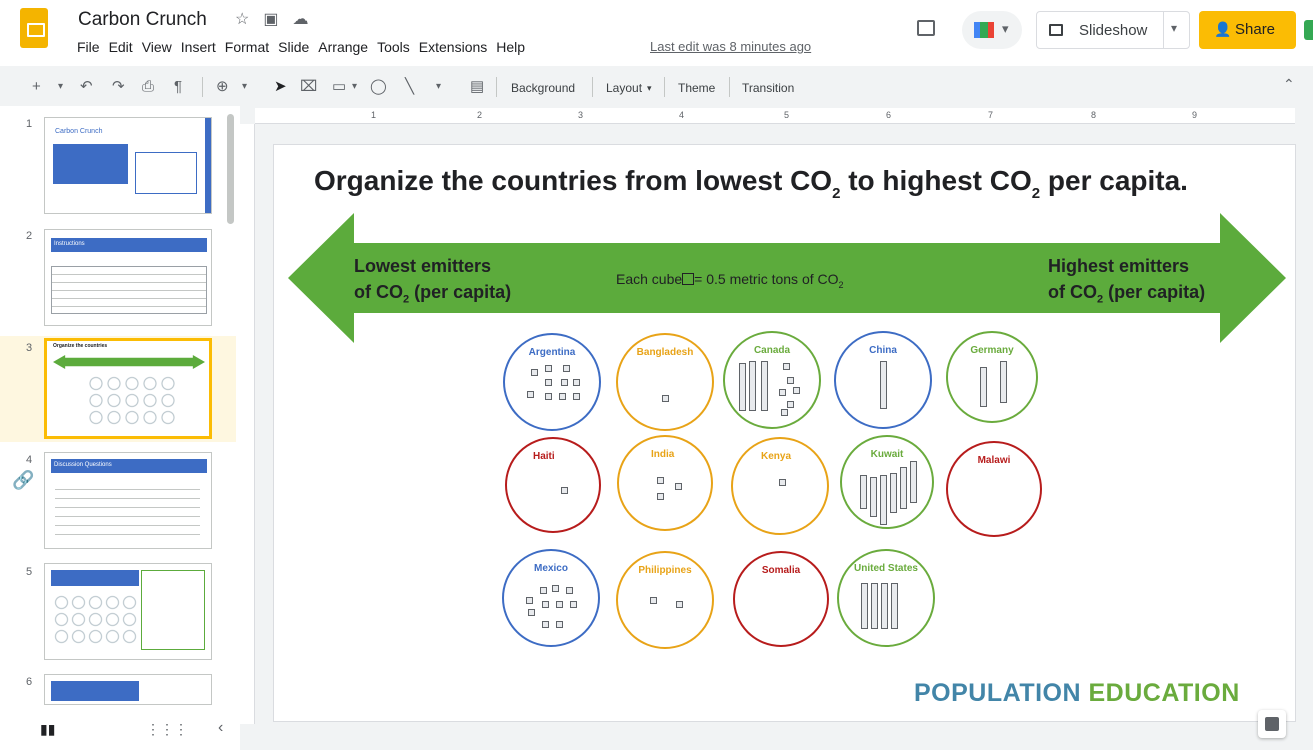  Describe the element at coordinates (339, 87) in the screenshot. I see `image-icon: ▭` at that location.